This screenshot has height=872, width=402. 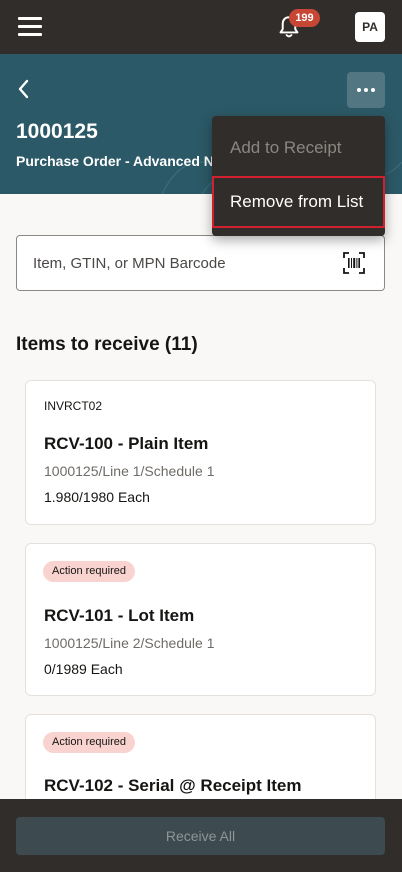 What do you see at coordinates (129, 471) in the screenshot?
I see `item-line-schedule: 1000125/Line 1/Schedule 1` at bounding box center [129, 471].